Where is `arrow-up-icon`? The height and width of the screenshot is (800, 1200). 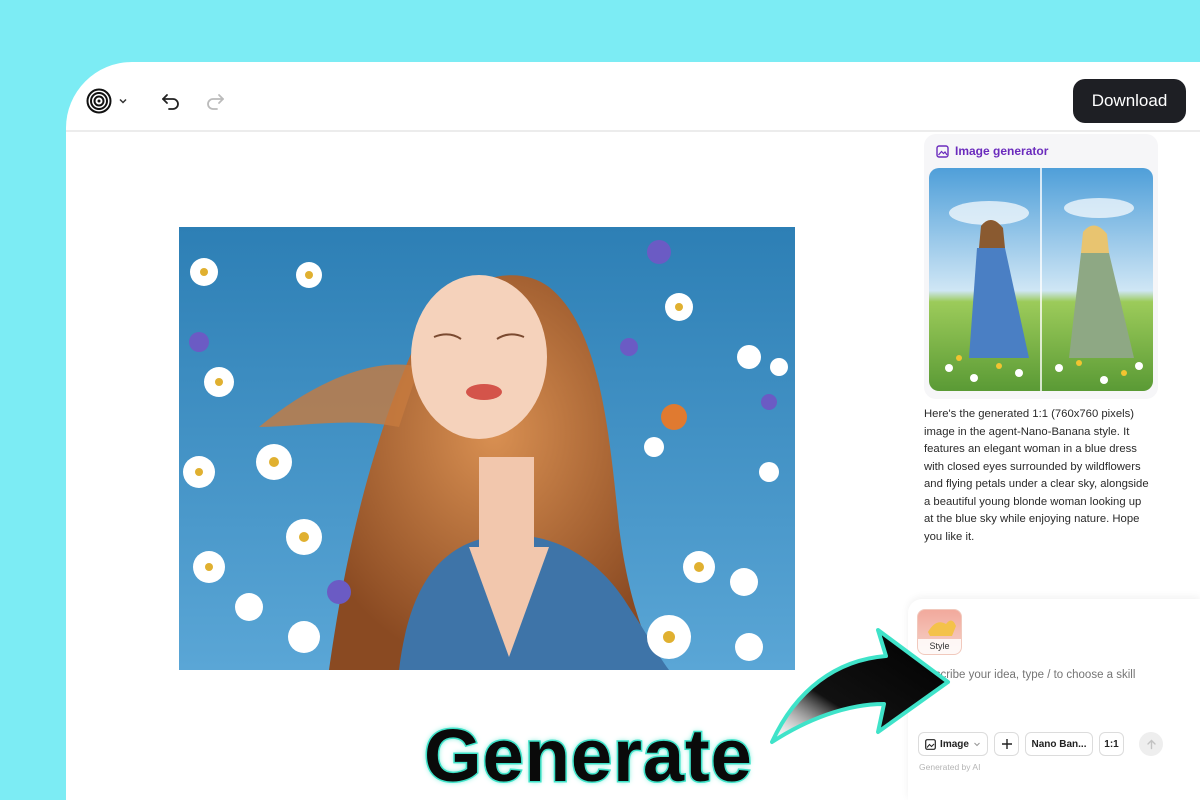 arrow-up-icon is located at coordinates (1151, 744).